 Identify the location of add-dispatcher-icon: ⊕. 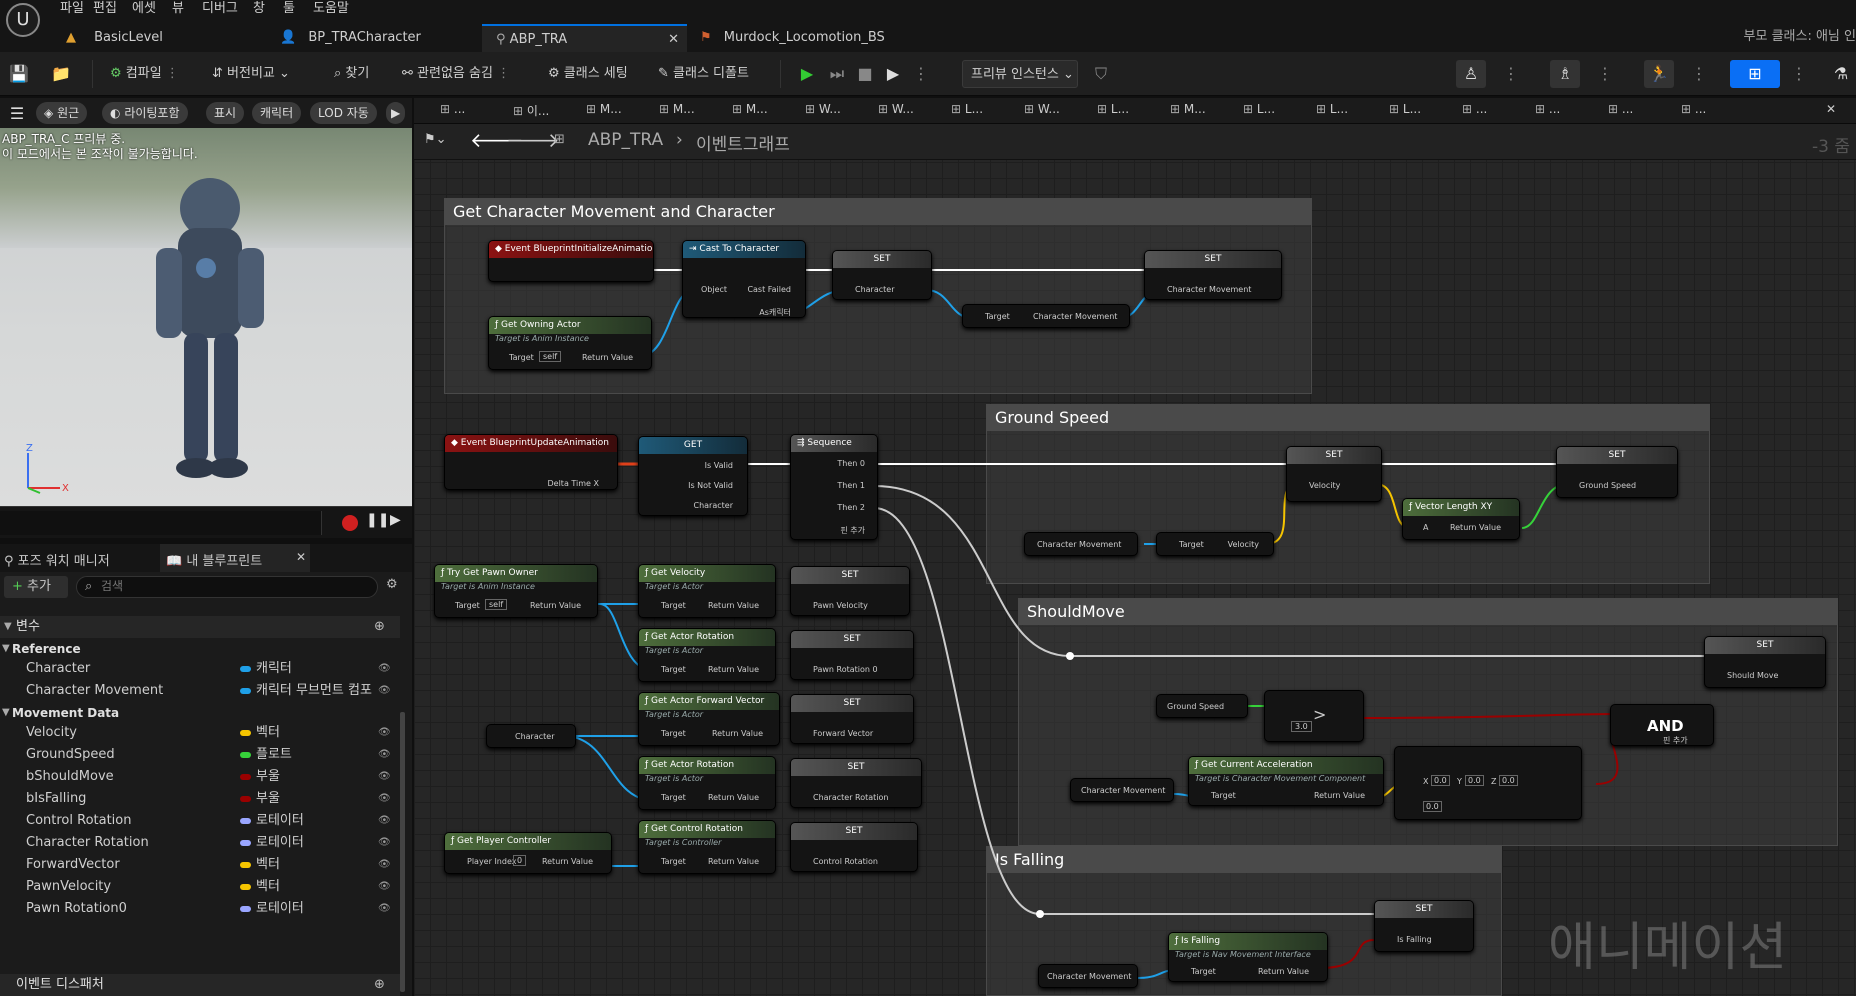
(379, 985).